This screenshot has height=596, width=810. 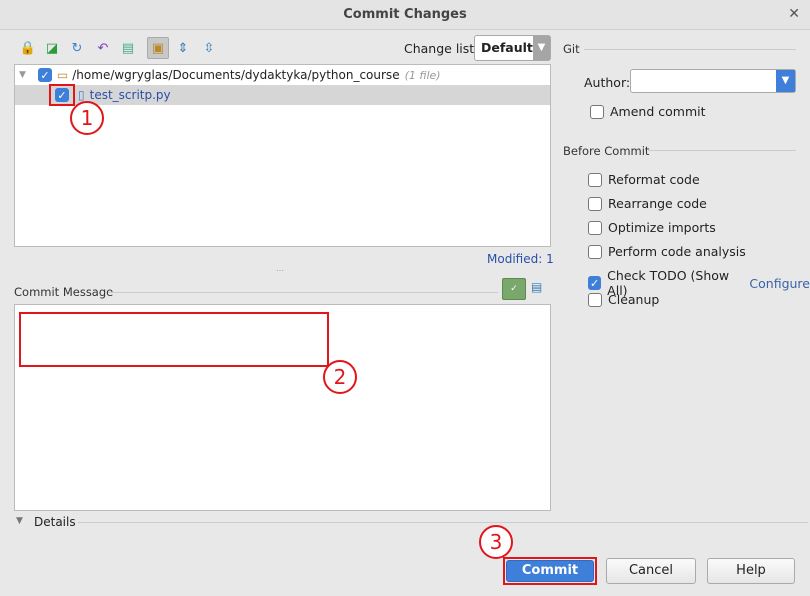 What do you see at coordinates (183, 48) in the screenshot?
I see `expand-all-icon: ⇕` at bounding box center [183, 48].